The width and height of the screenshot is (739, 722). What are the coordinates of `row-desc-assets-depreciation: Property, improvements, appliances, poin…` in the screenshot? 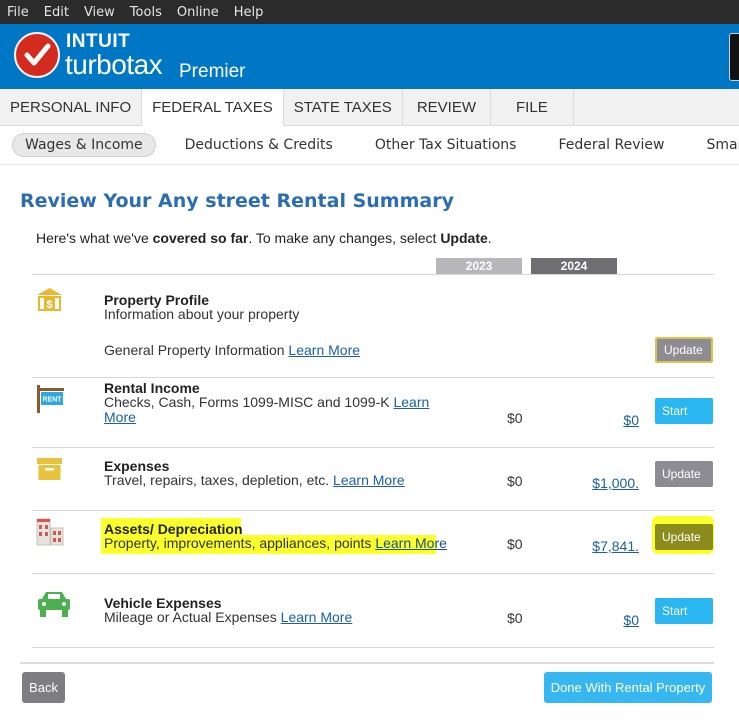 It's located at (275, 543).